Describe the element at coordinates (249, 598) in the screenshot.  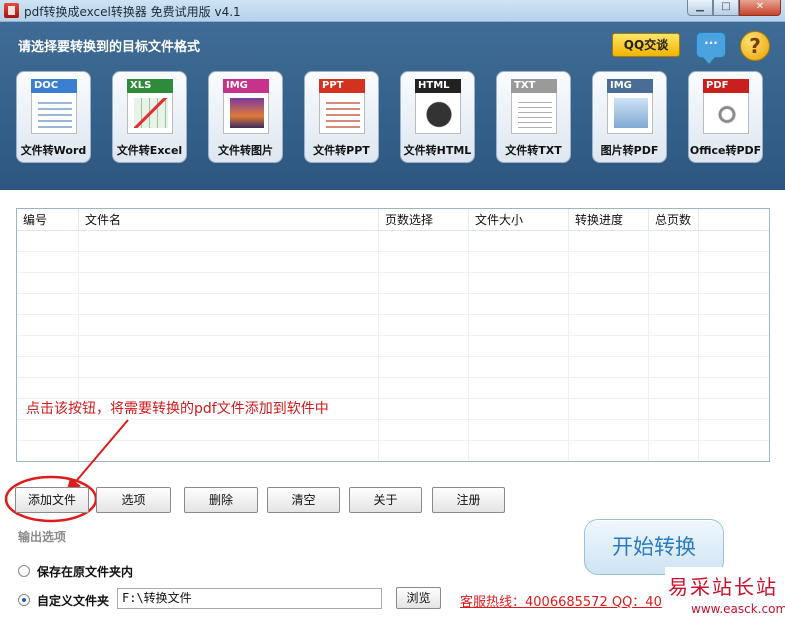
I see `output-path-input: F:\转换文件` at that location.